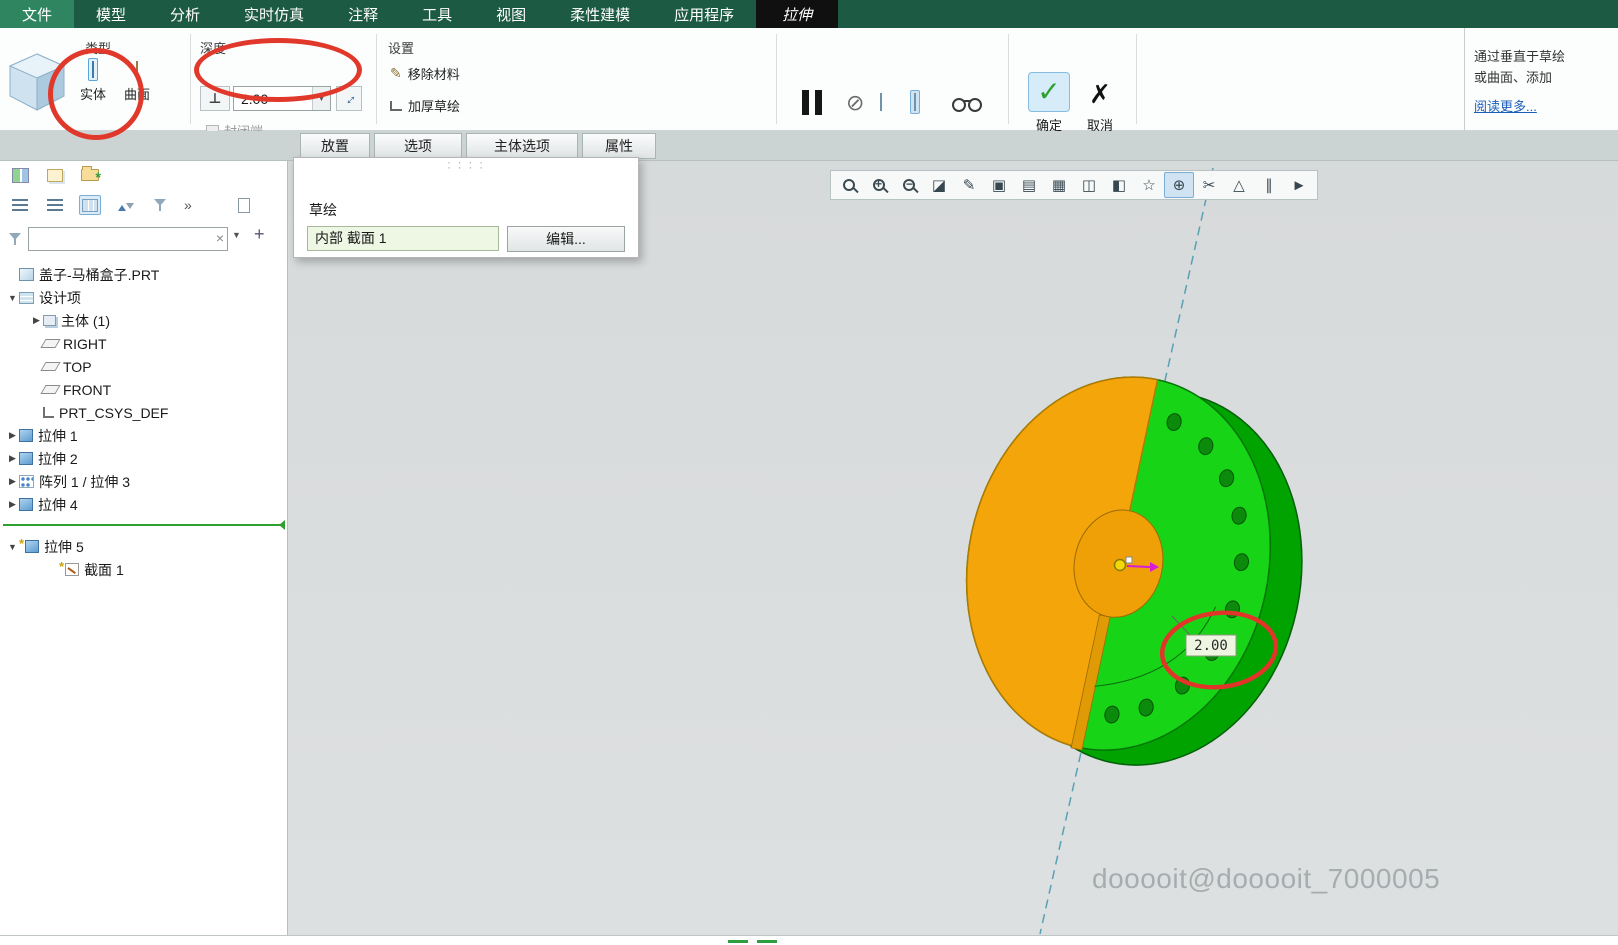 The height and width of the screenshot is (945, 1618). What do you see at coordinates (58, 504) in the screenshot?
I see `tree-node-label: 拉伸 4` at bounding box center [58, 504].